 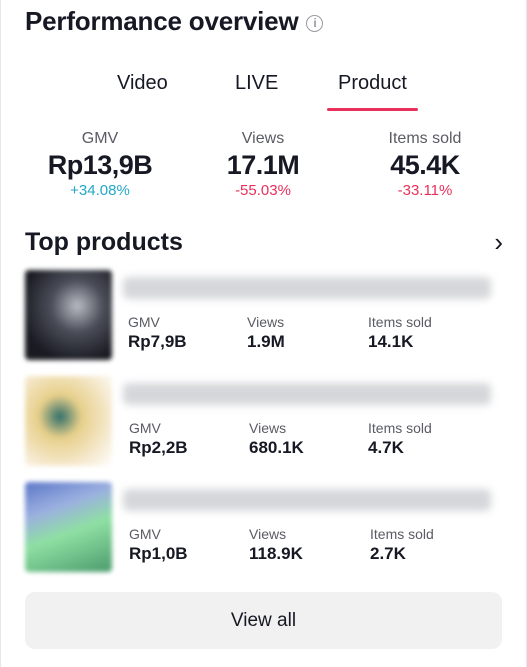 I want to click on product-stat-value: 14.1K, so click(x=391, y=341).